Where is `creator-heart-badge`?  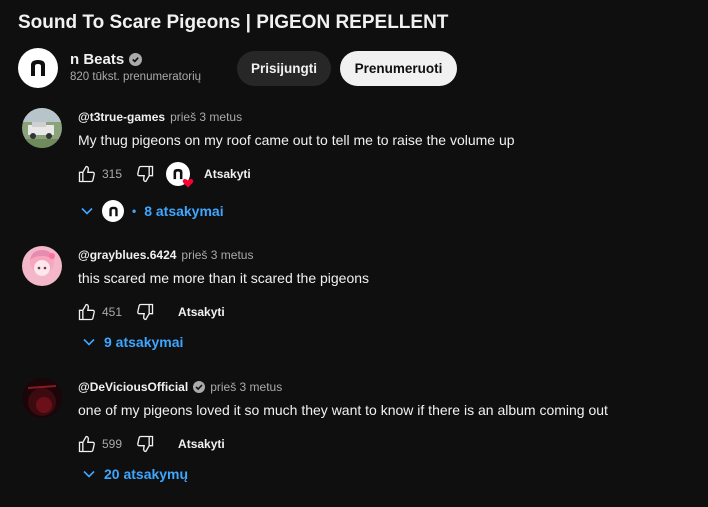 creator-heart-badge is located at coordinates (180, 175).